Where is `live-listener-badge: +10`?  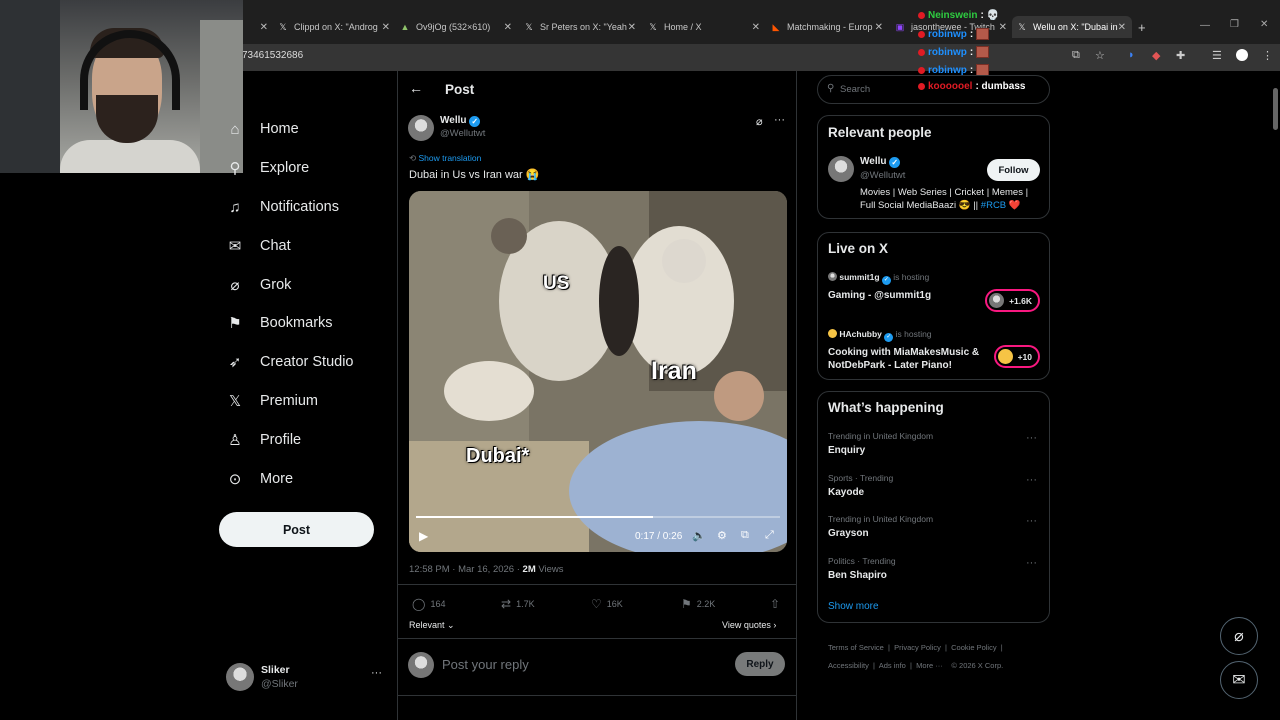 live-listener-badge: +10 is located at coordinates (1017, 356).